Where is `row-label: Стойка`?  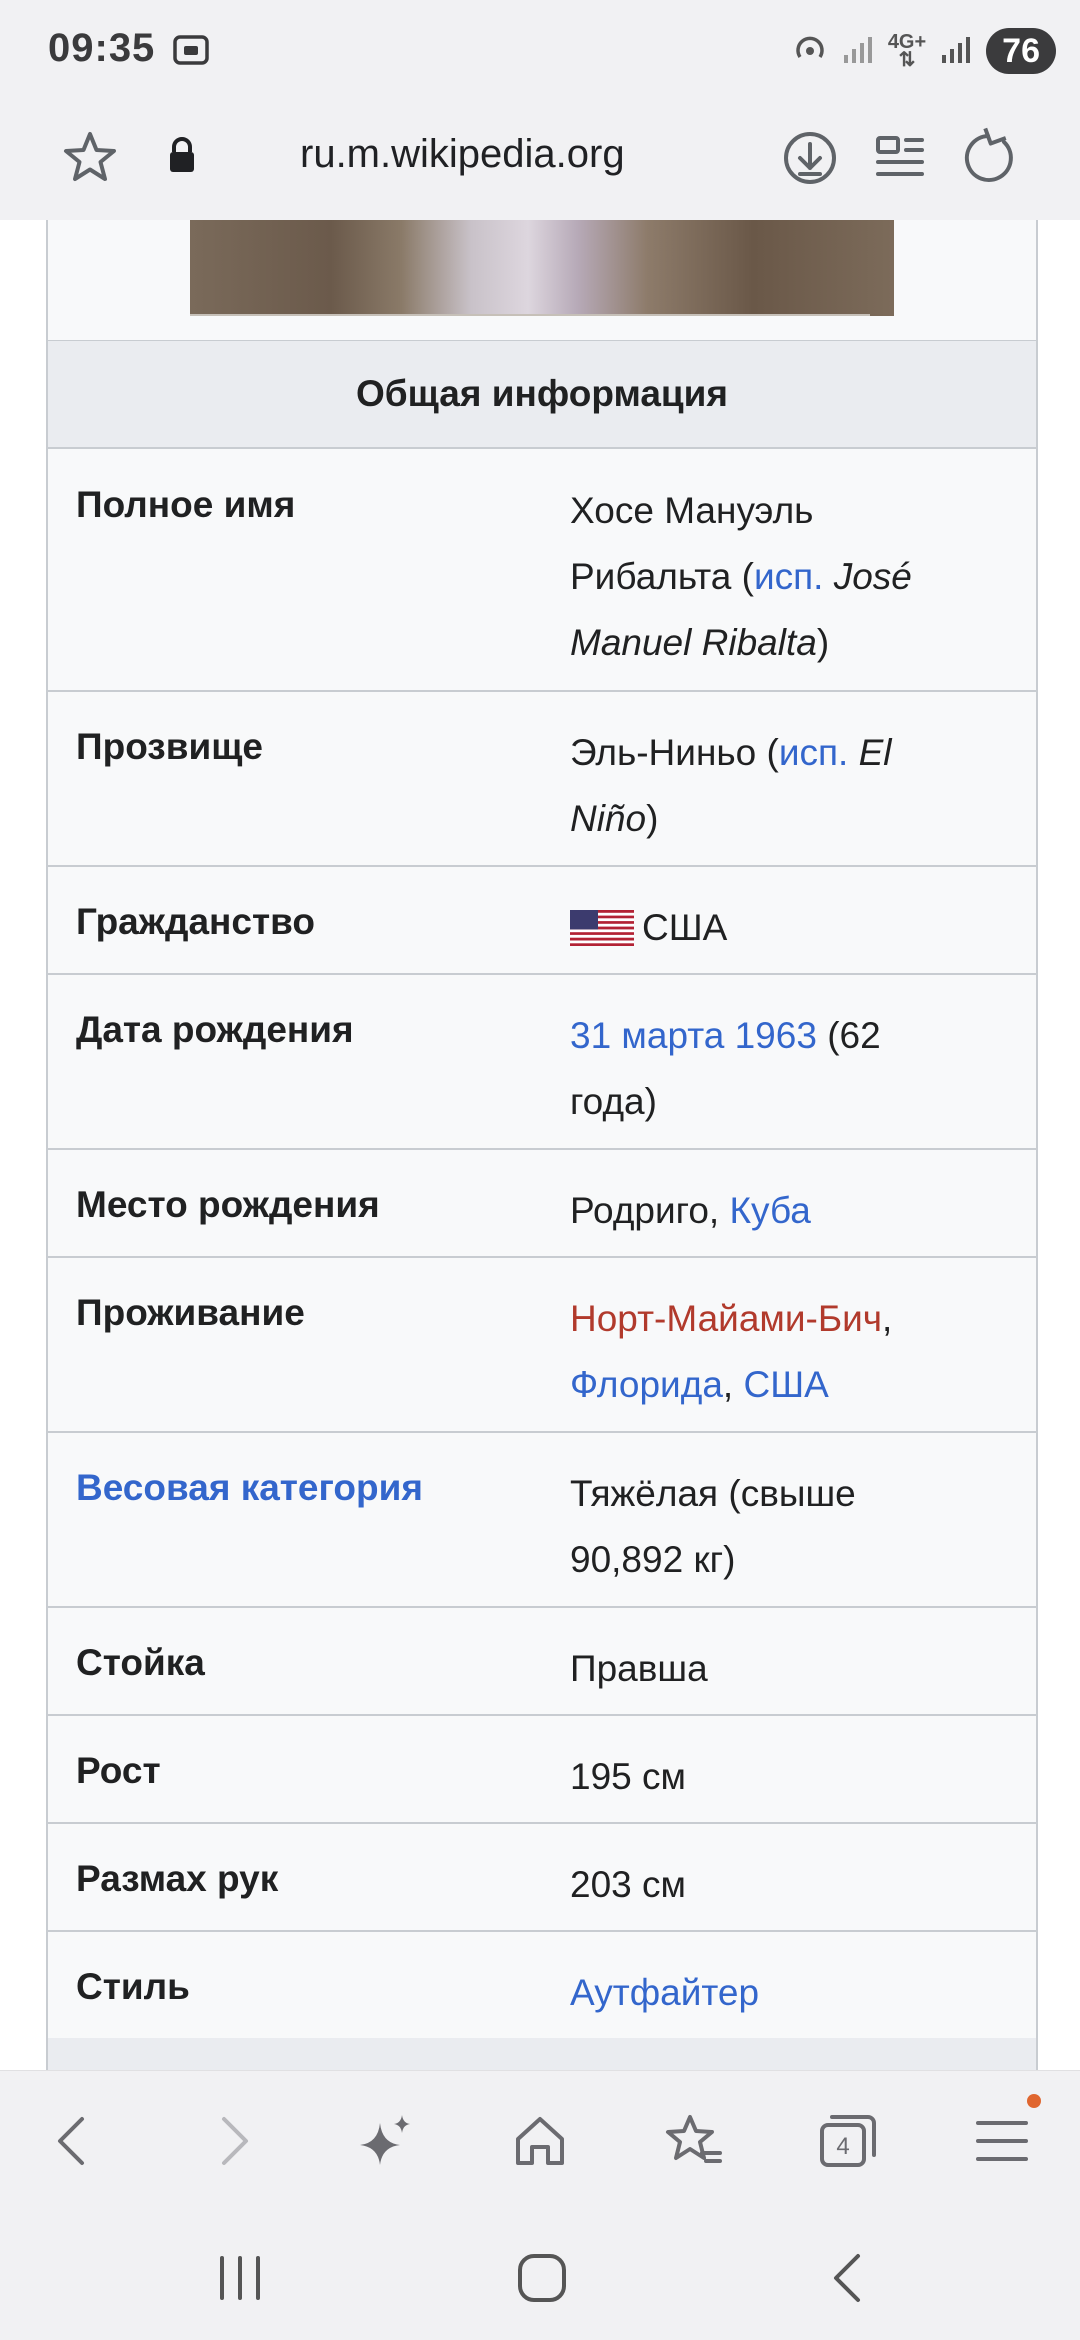 row-label: Стойка is located at coordinates (140, 1662).